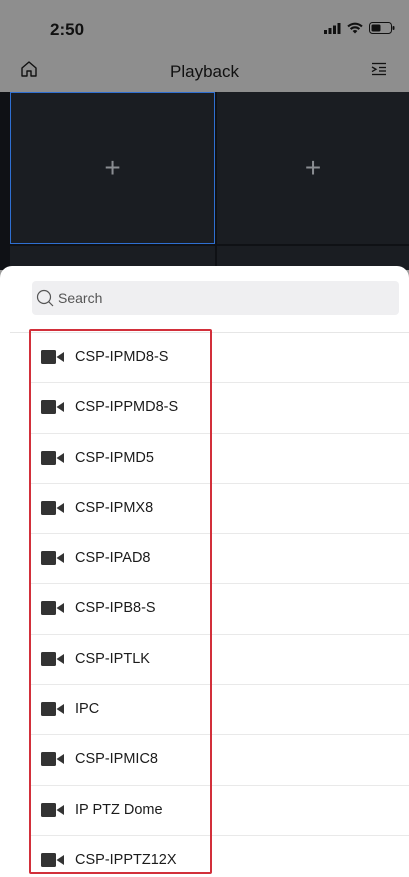 This screenshot has width=409, height=877. I want to click on device-item: CSP-IPMD8-S, so click(219, 358).